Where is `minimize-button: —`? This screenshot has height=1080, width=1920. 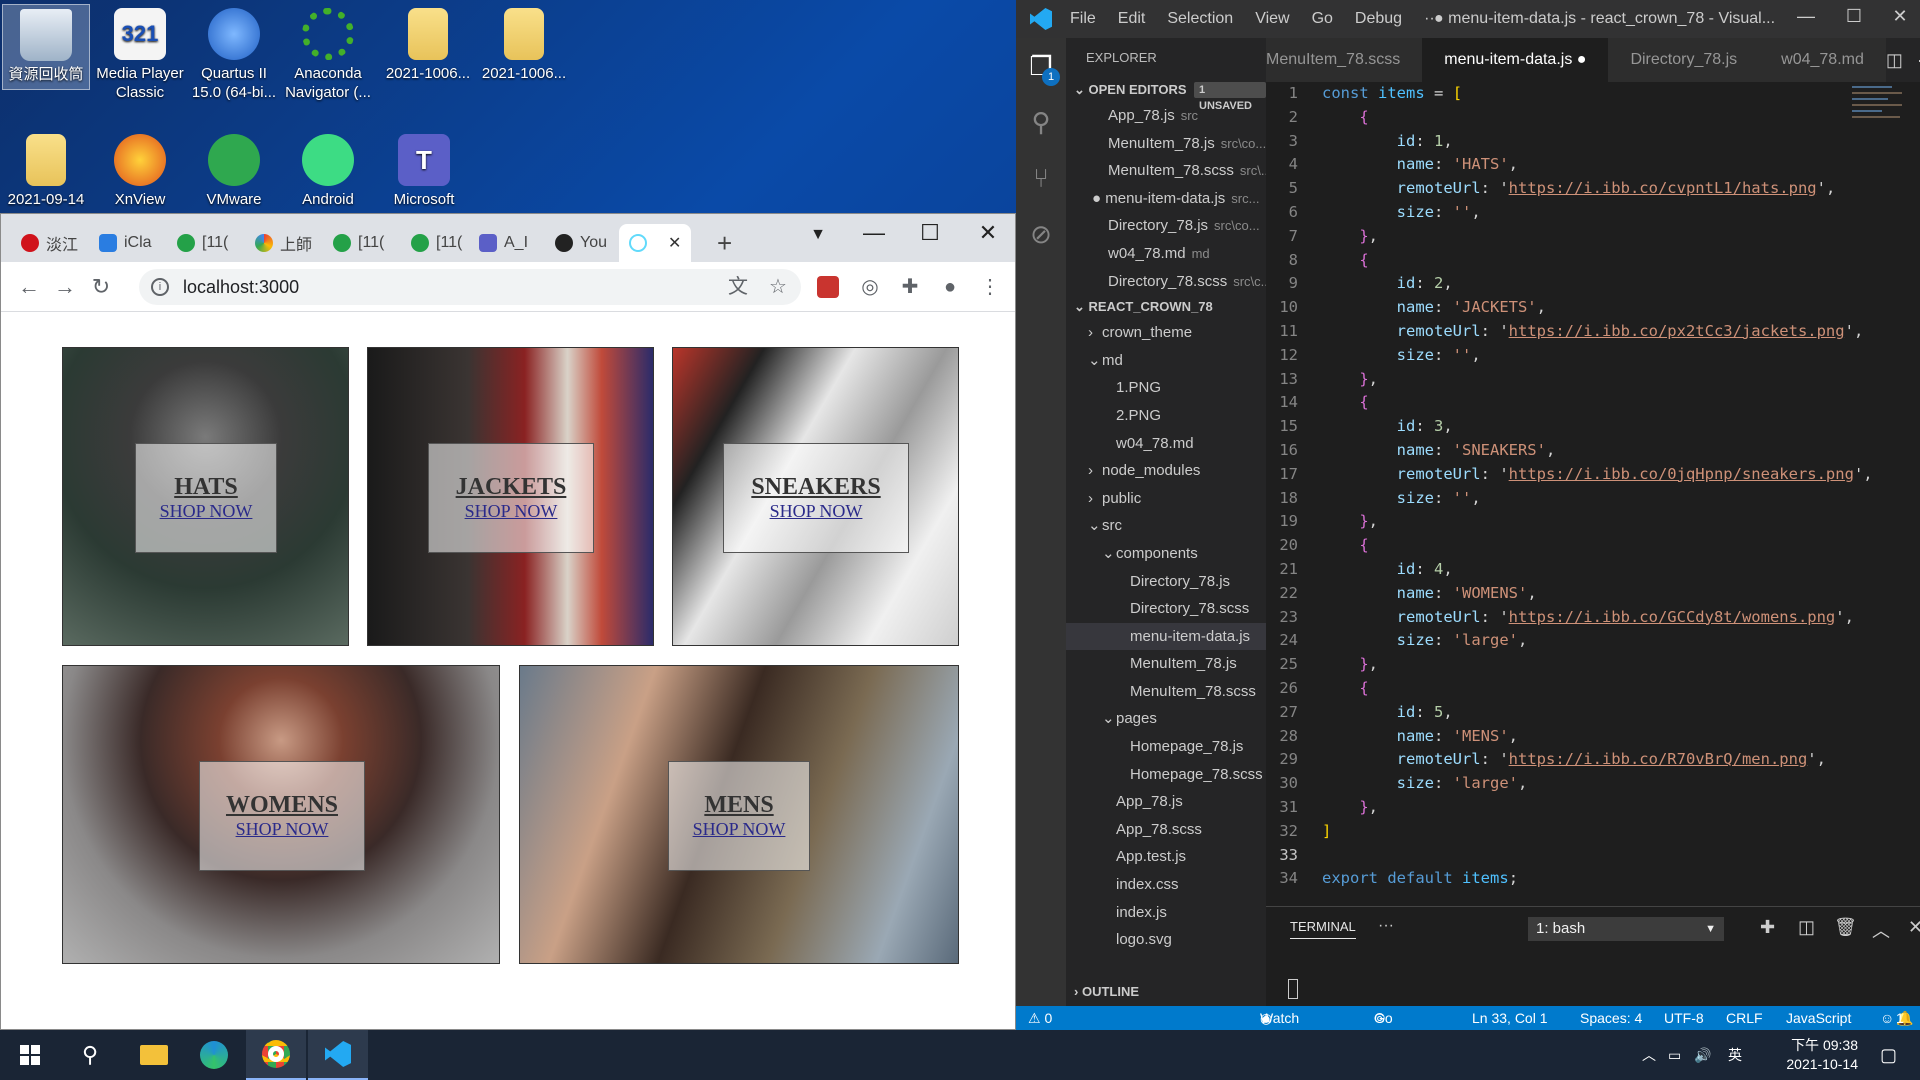
minimize-button: — is located at coordinates (874, 233).